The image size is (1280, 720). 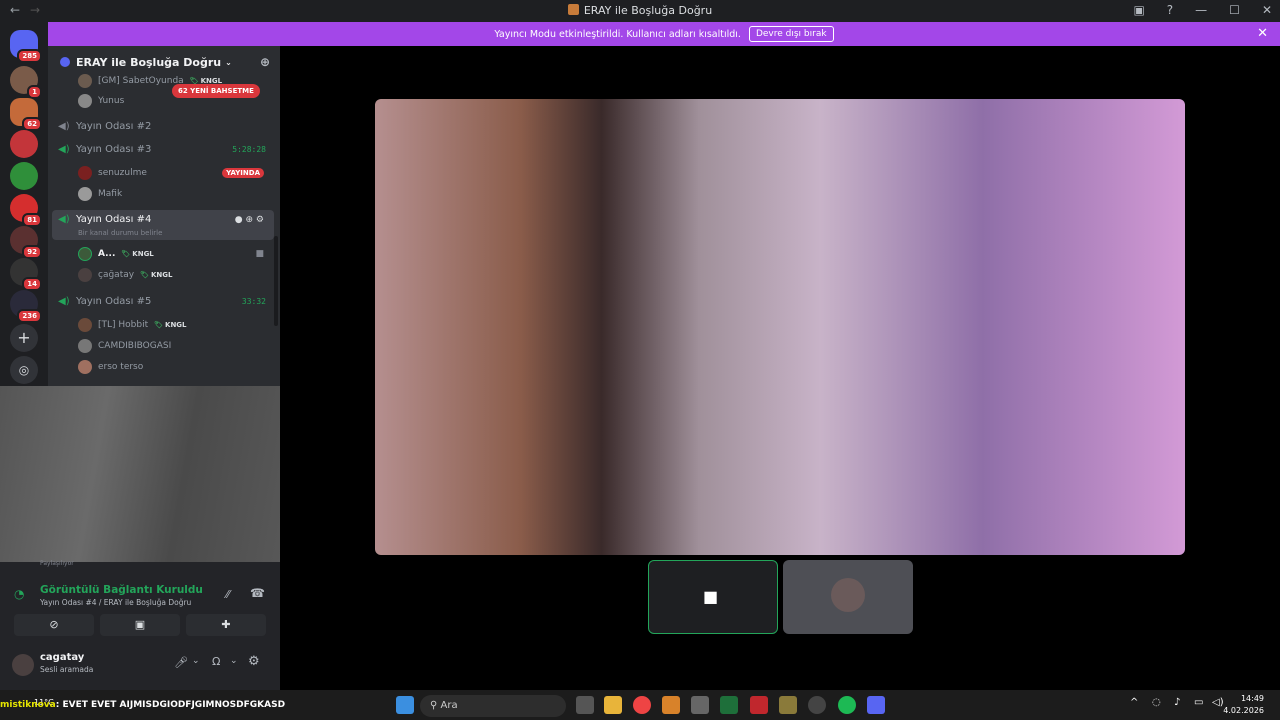 I want to click on user-status: Sesli aramada, so click(x=67, y=669).